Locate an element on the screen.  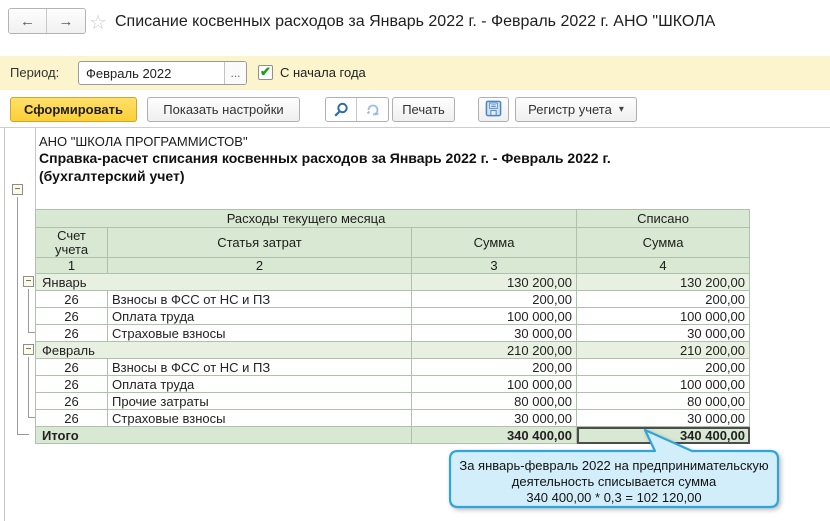
search-button-group is located at coordinates (357, 109).